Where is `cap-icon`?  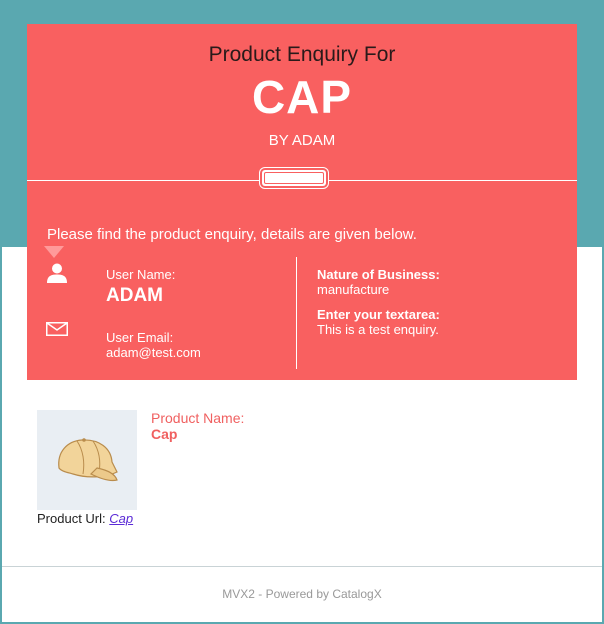
cap-icon is located at coordinates (88, 460).